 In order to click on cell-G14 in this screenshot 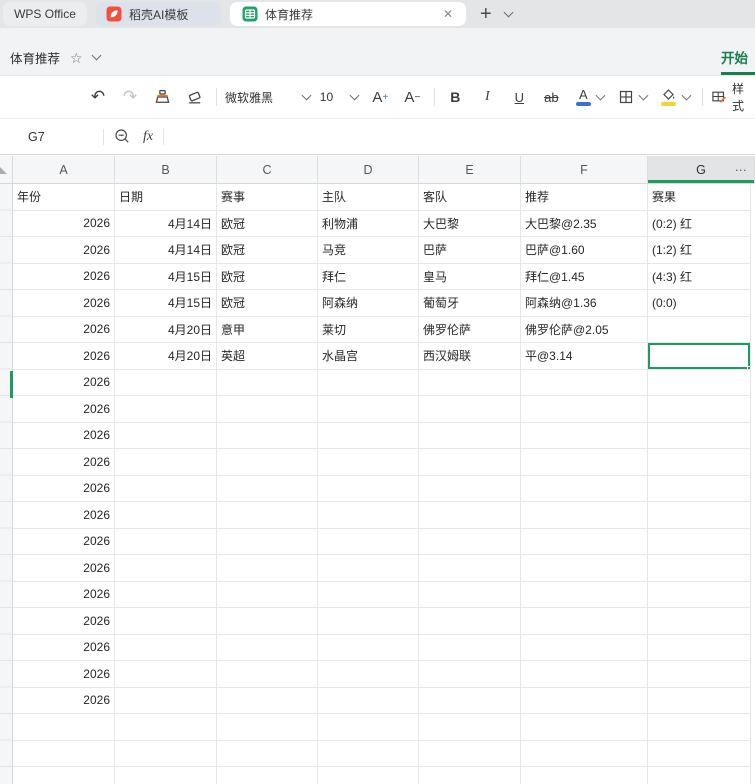, I will do `click(699, 541)`.